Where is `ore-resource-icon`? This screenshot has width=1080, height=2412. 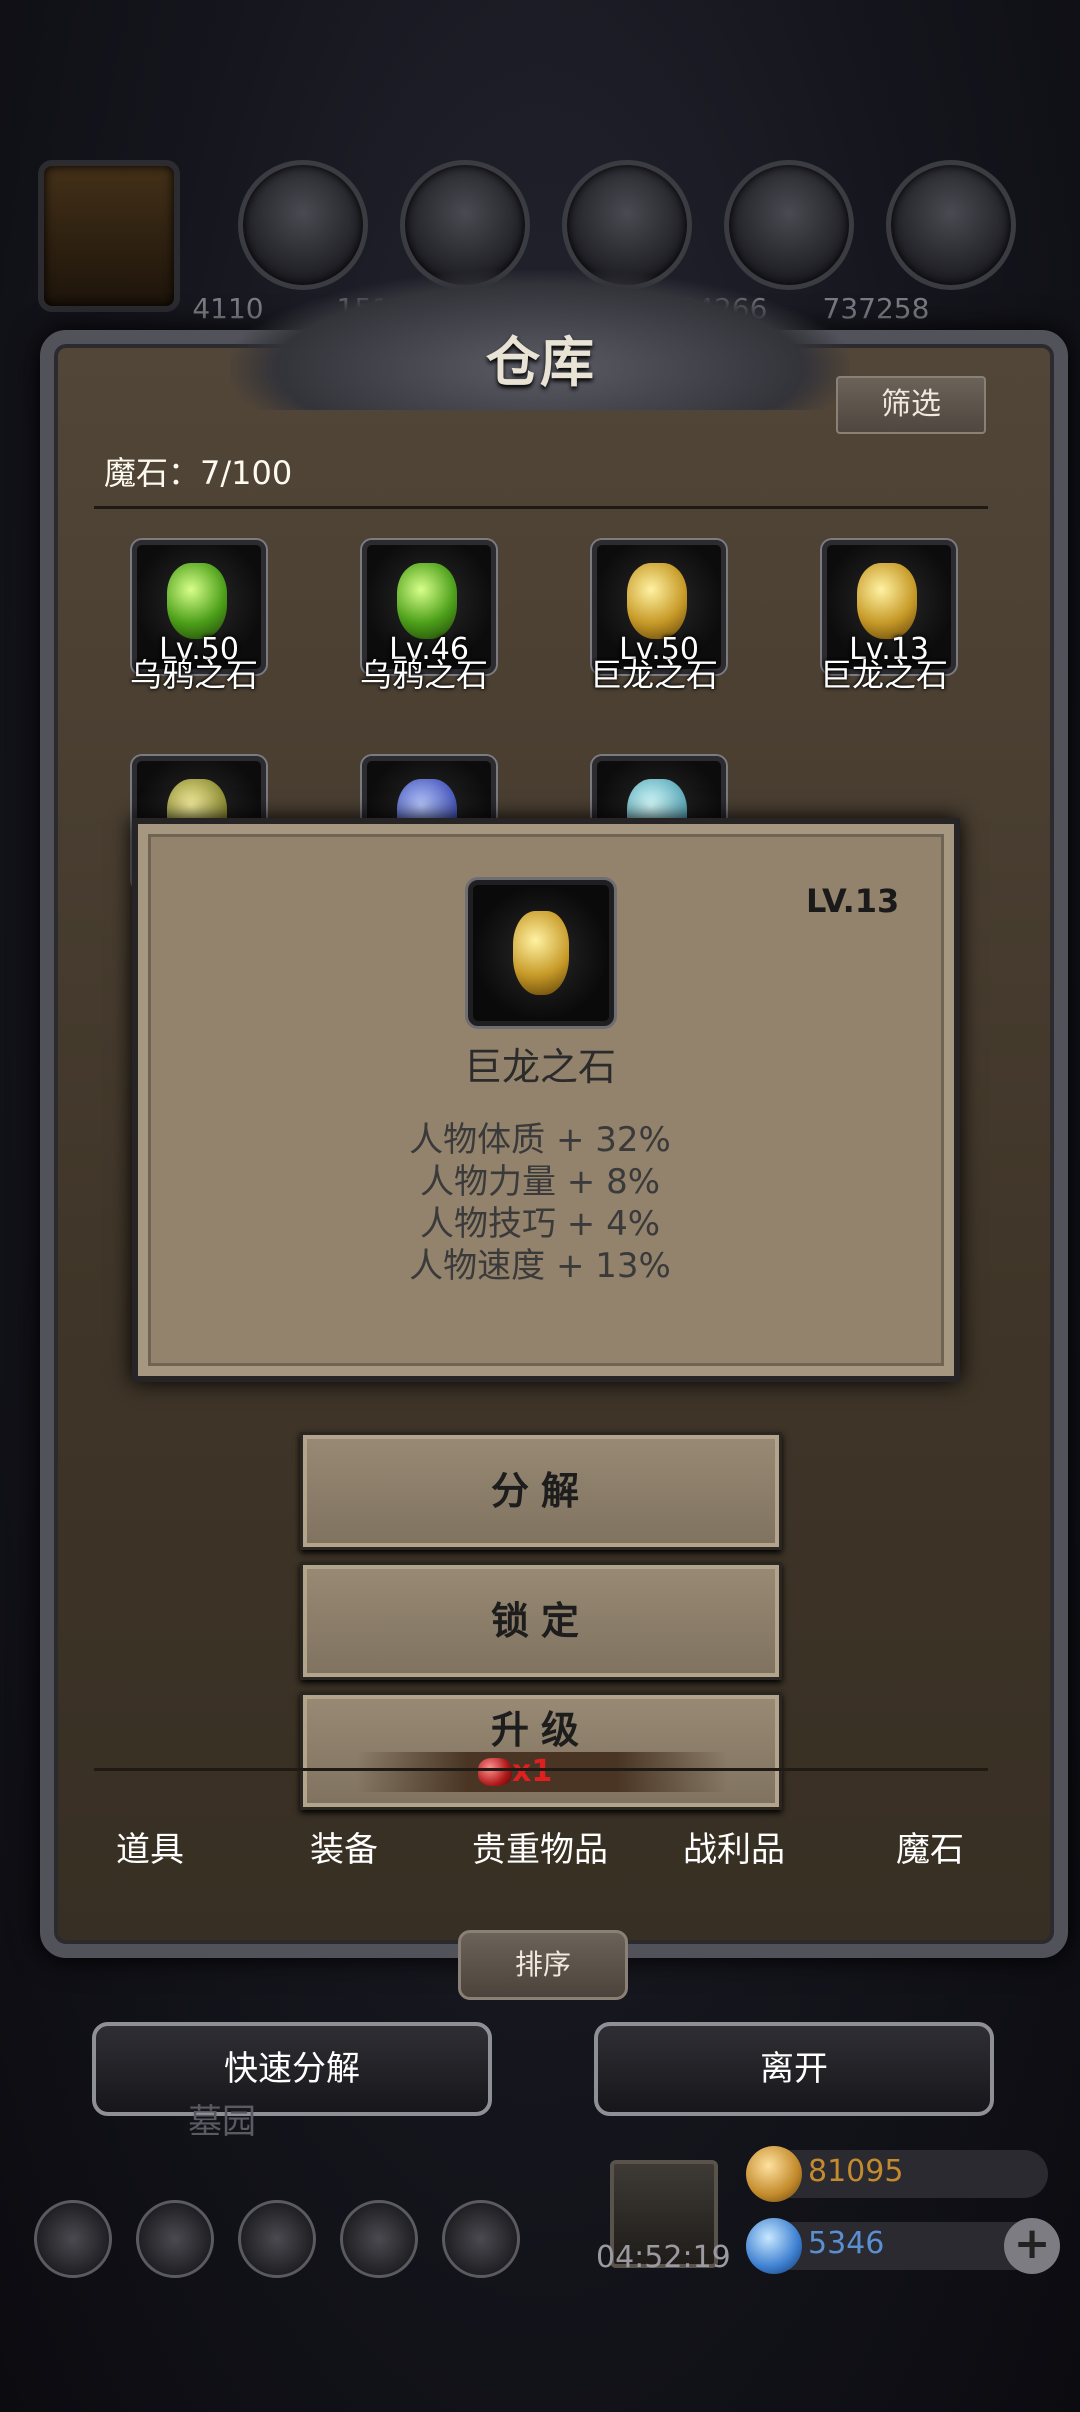 ore-resource-icon is located at coordinates (951, 225).